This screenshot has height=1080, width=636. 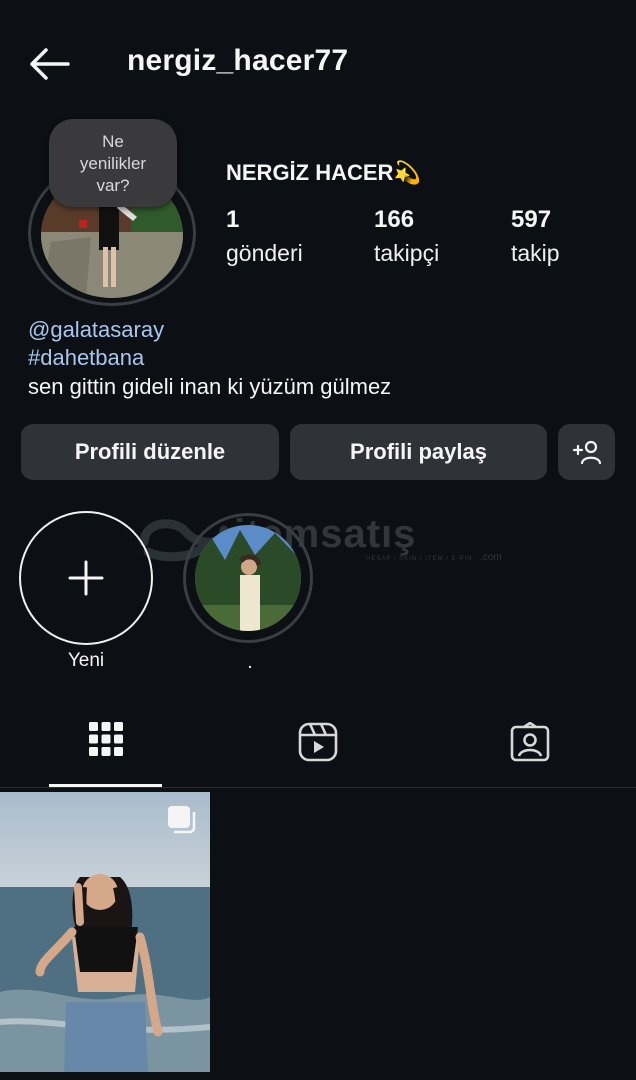 What do you see at coordinates (113, 141) in the screenshot?
I see `notes-bubble-line: Ne` at bounding box center [113, 141].